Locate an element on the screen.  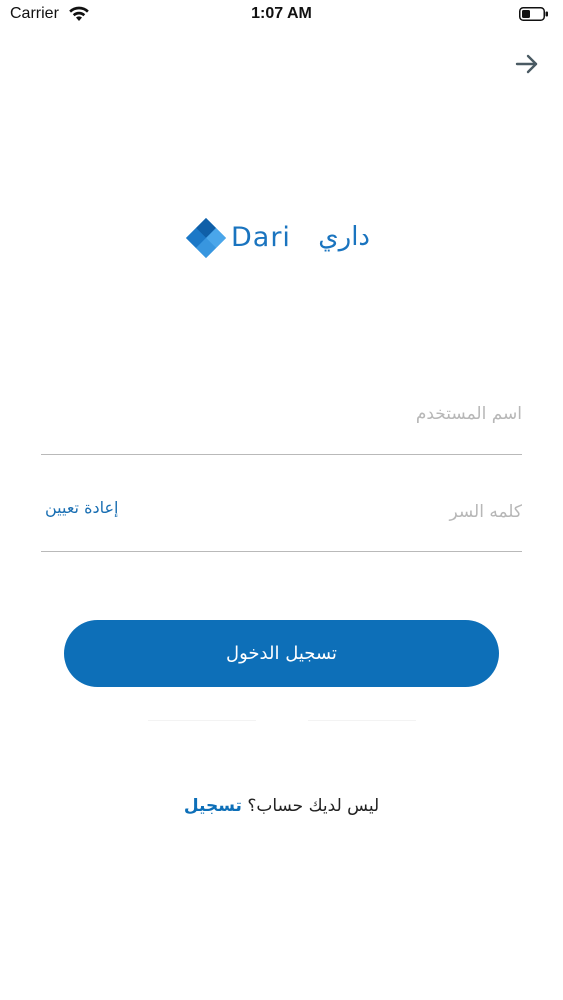
password-field: إعادة تعيين is located at coordinates (281, 521).